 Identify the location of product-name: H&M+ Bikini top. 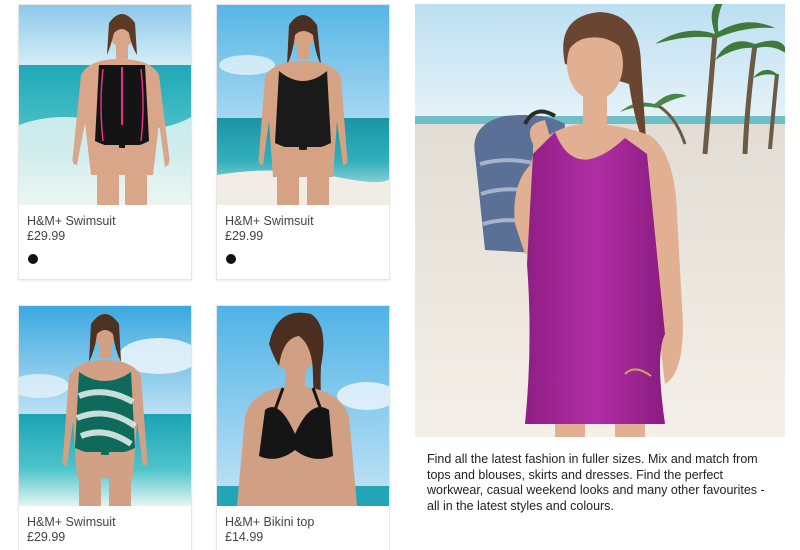
(303, 522).